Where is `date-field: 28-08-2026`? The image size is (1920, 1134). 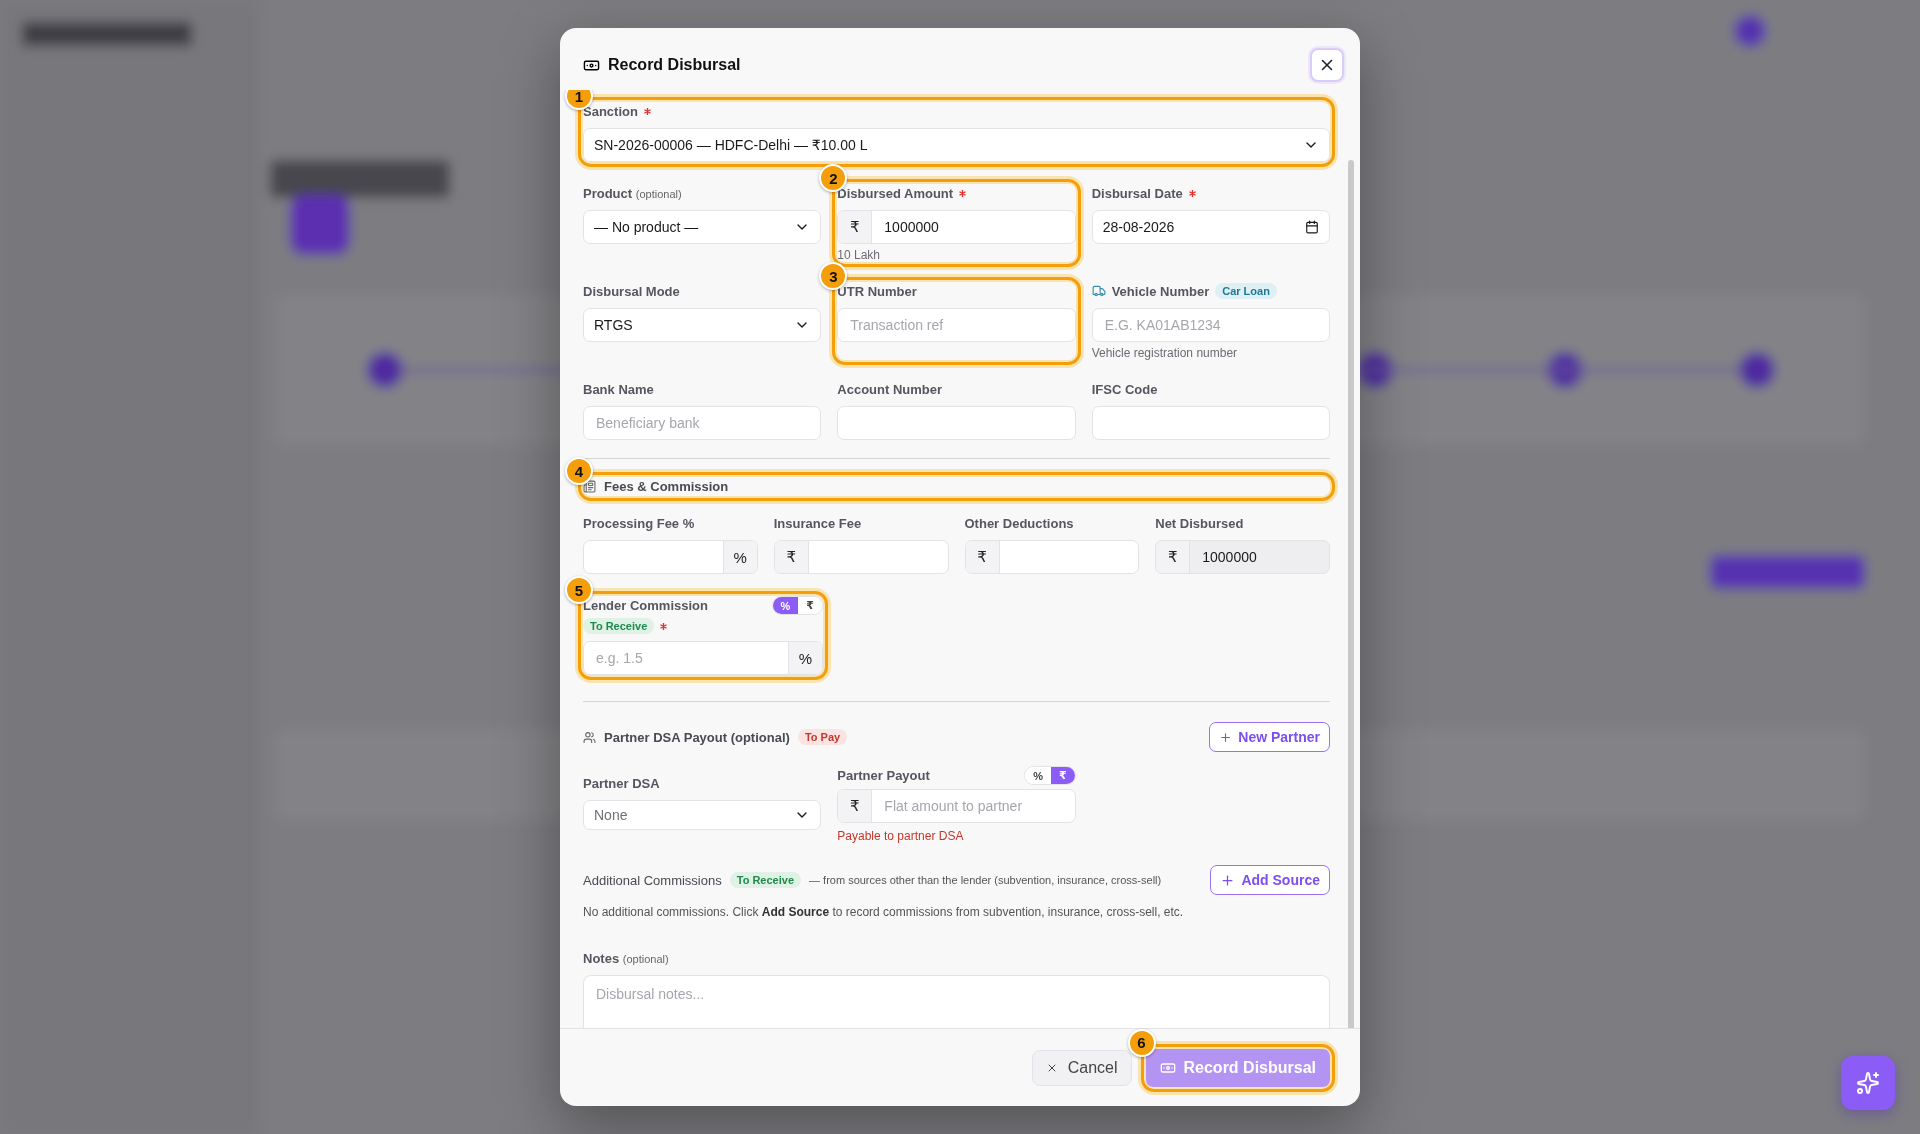
date-field: 28-08-2026 is located at coordinates (1210, 227).